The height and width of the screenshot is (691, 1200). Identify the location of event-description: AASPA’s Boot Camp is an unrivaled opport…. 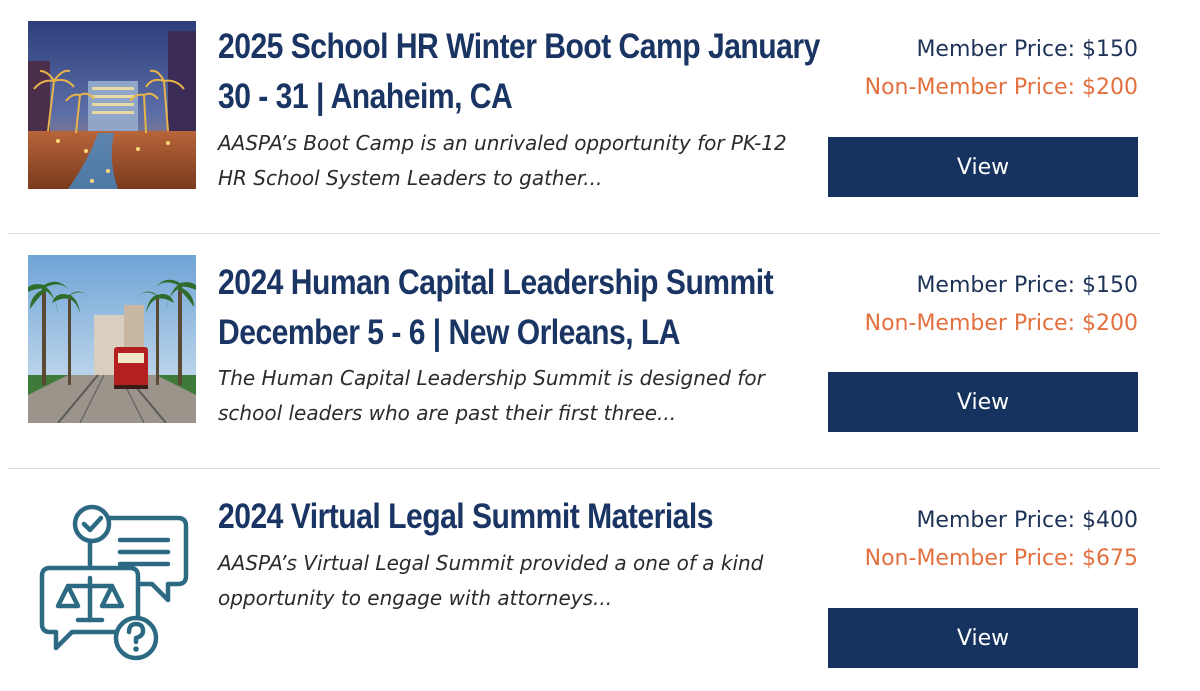
(502, 160).